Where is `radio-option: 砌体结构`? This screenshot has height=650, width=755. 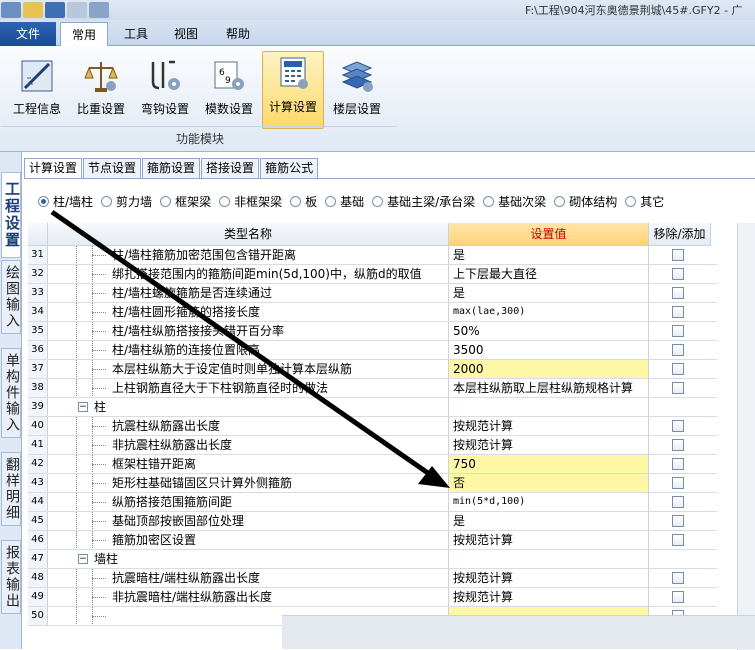 radio-option: 砌体结构 is located at coordinates (585, 201).